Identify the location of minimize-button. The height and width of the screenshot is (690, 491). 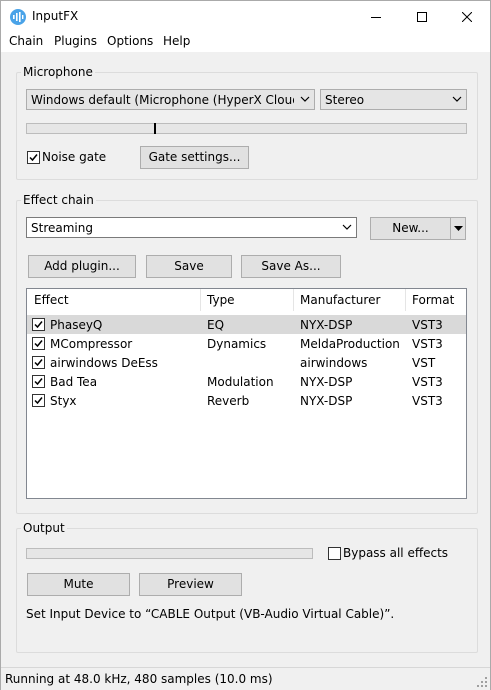
(376, 16).